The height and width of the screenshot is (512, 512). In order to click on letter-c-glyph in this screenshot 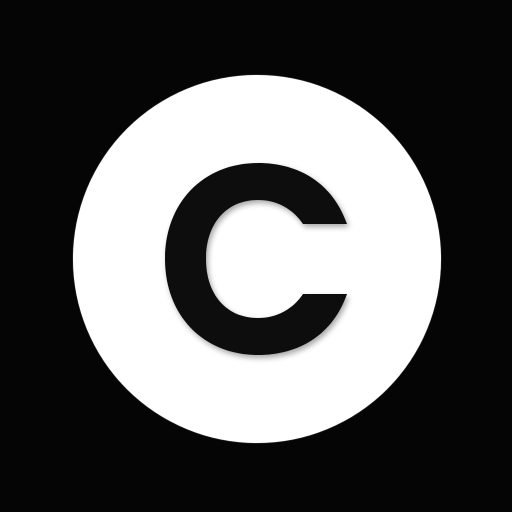, I will do `click(256, 259)`.